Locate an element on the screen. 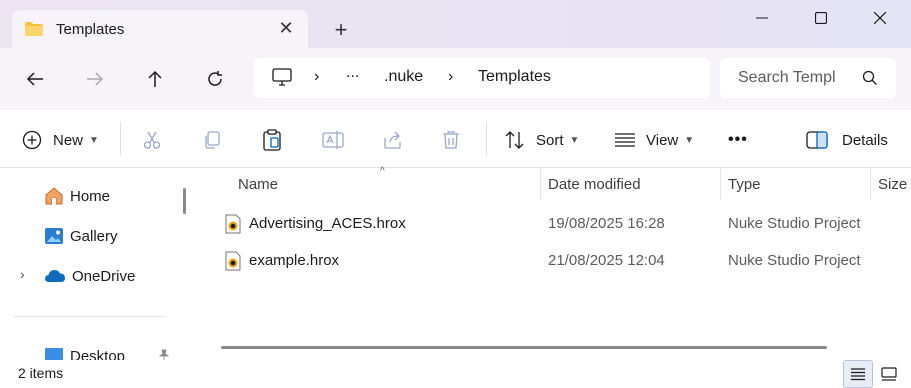 The height and width of the screenshot is (388, 911). sort-button: Sort ▼ is located at coordinates (541, 140).